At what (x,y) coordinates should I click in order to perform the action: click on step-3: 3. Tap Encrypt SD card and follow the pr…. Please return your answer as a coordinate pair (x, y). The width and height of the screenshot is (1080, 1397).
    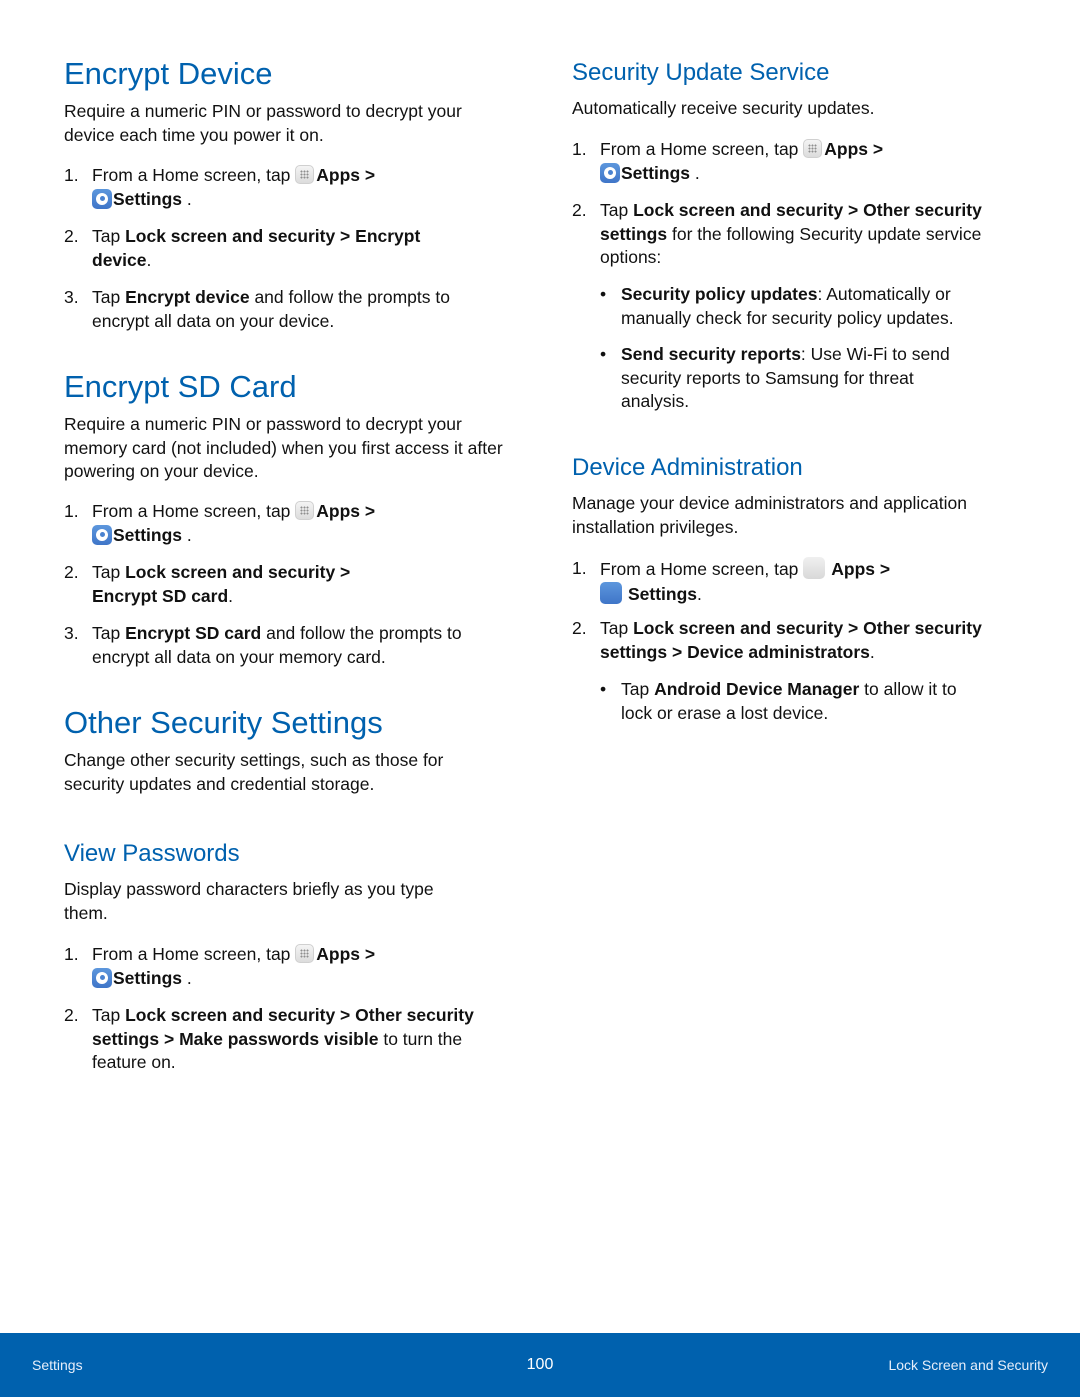
    Looking at the image, I should click on (289, 645).